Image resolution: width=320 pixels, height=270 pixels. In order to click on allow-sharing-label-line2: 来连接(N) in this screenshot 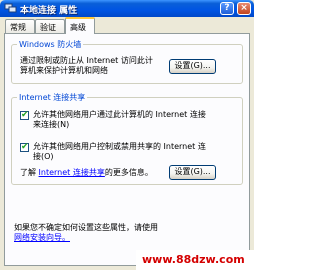, I will do `click(51, 124)`.